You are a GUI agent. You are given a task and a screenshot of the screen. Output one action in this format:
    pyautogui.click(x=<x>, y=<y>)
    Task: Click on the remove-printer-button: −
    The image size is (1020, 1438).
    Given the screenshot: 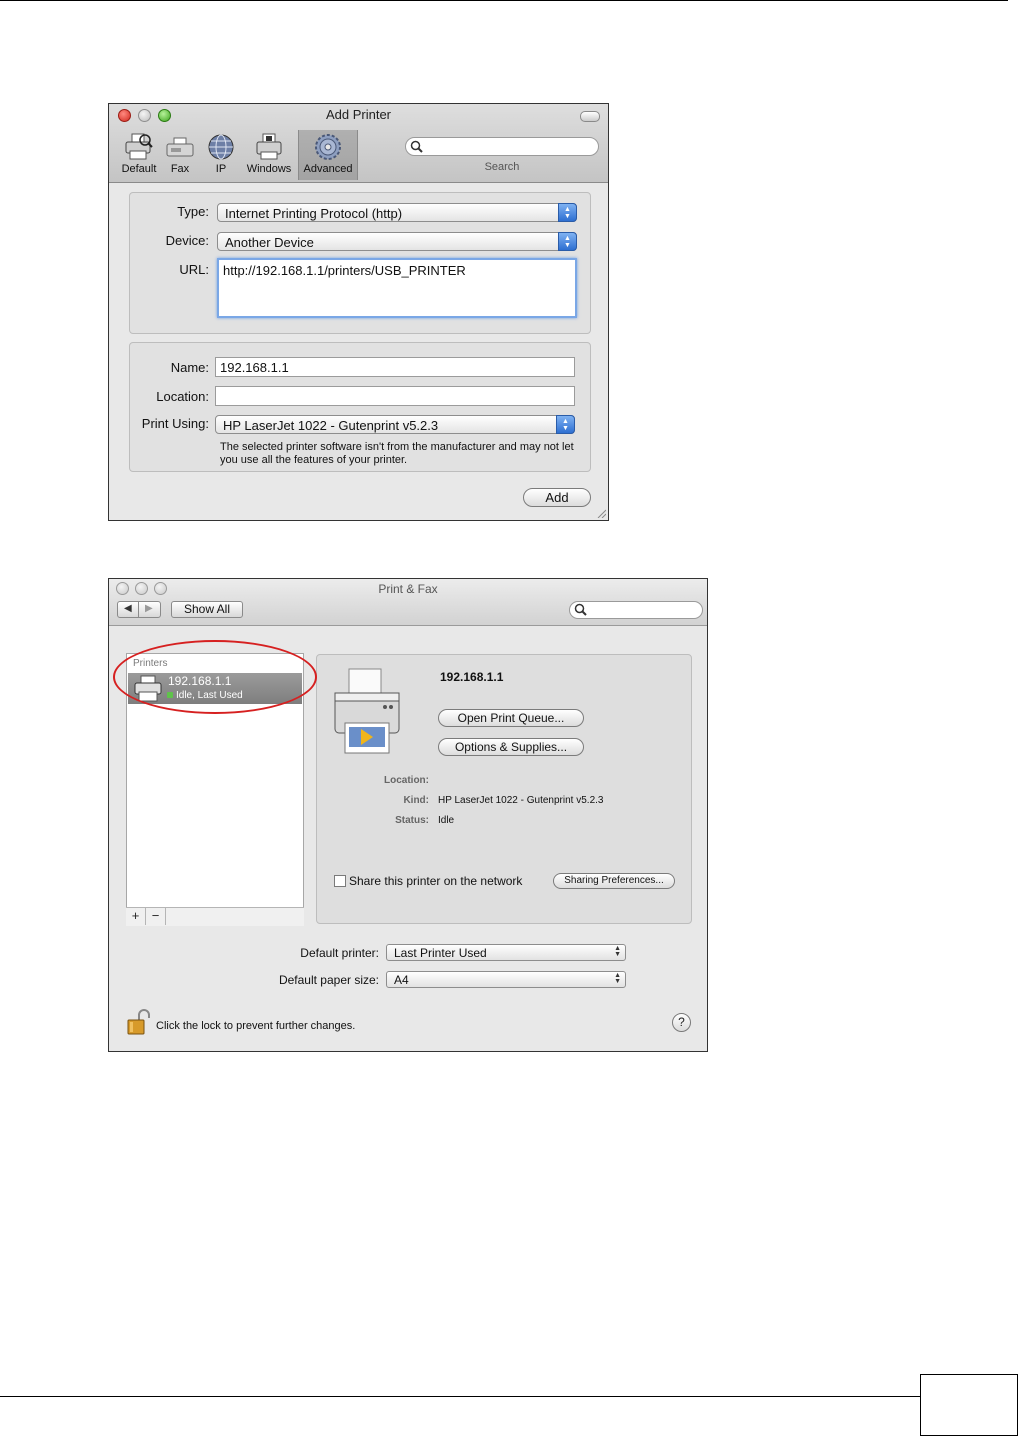 What is the action you would take?
    pyautogui.click(x=156, y=916)
    